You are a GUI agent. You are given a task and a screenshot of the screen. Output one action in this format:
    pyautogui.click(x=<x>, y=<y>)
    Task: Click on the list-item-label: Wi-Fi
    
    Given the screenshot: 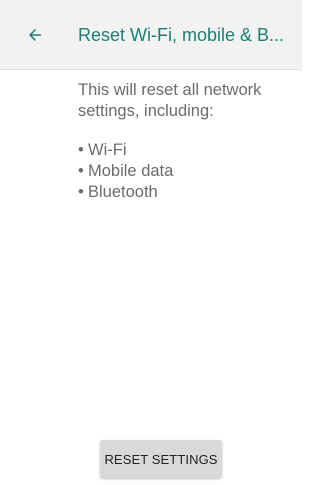 What is the action you would take?
    pyautogui.click(x=107, y=150)
    